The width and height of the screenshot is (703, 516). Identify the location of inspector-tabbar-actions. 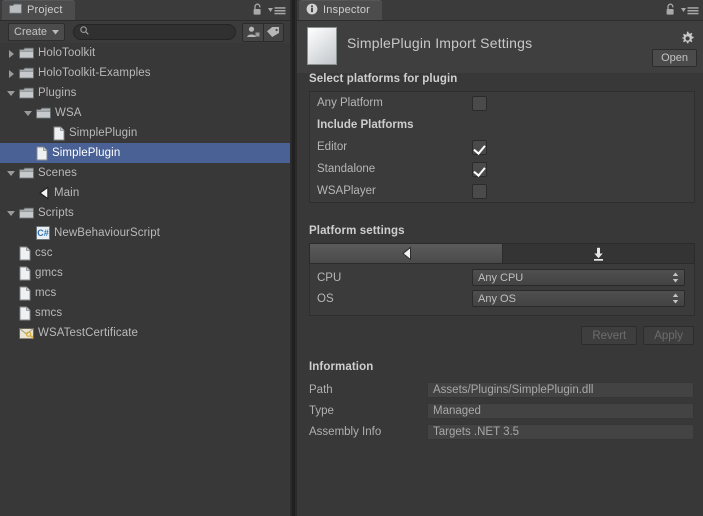
(682, 11).